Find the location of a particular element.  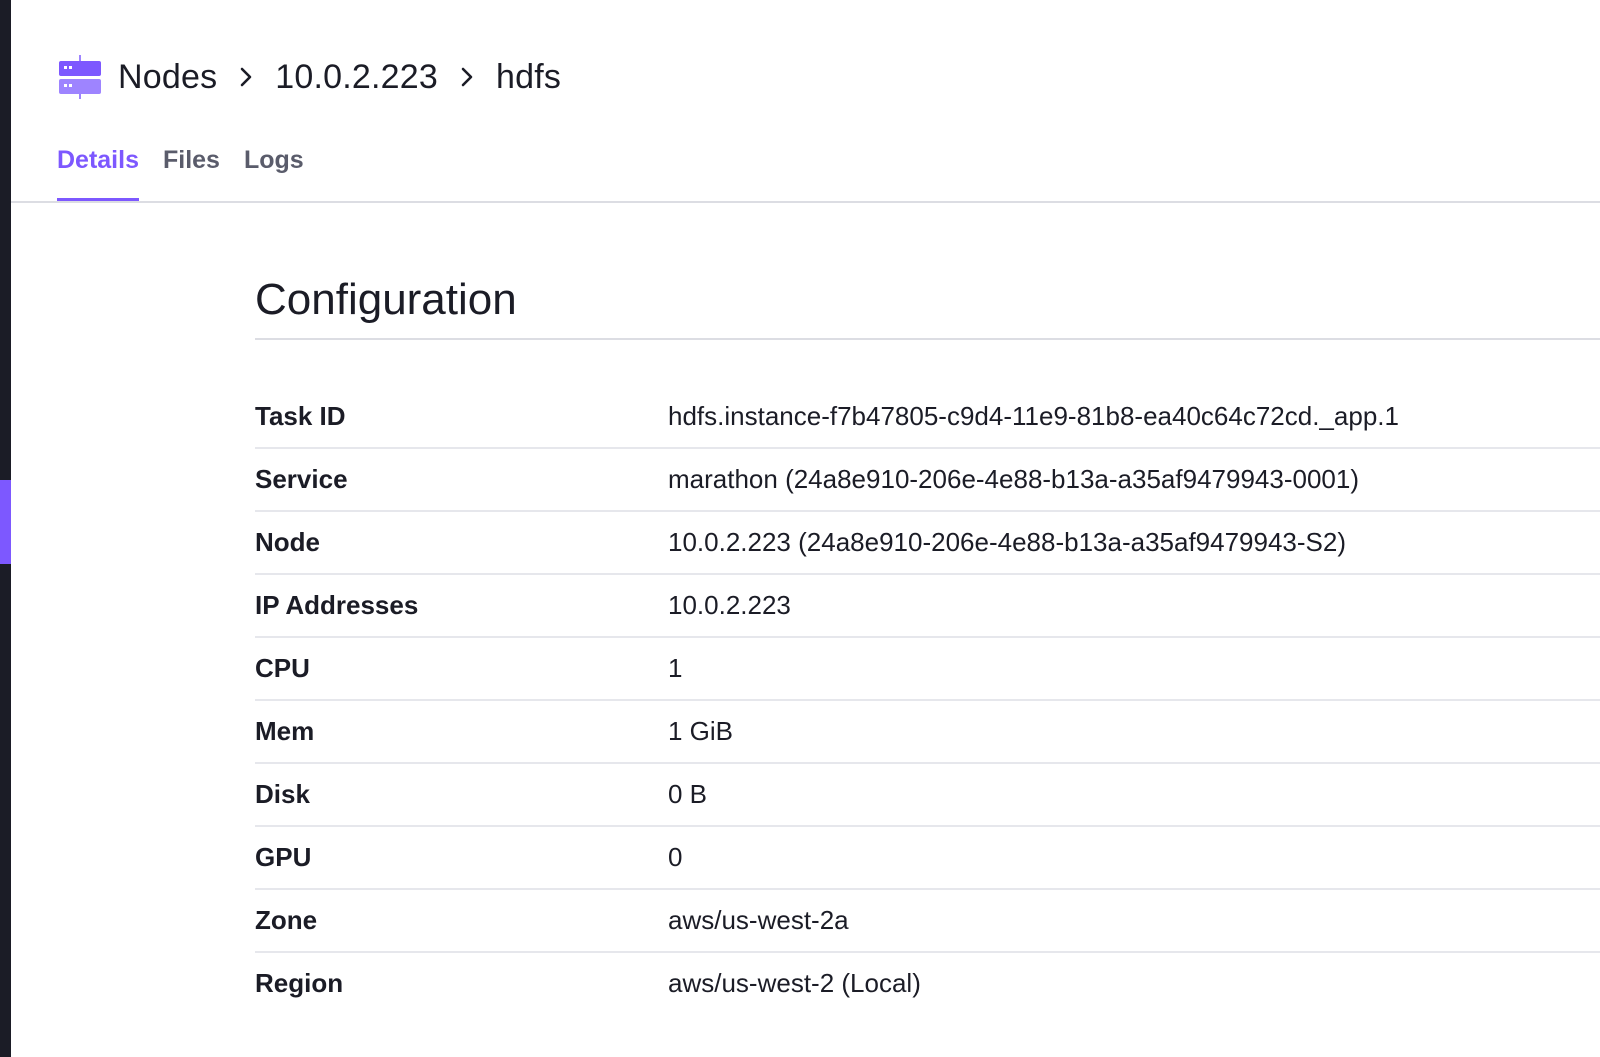

breadcrumb: Nodes 10.0.2.223 hdfs is located at coordinates (309, 77).